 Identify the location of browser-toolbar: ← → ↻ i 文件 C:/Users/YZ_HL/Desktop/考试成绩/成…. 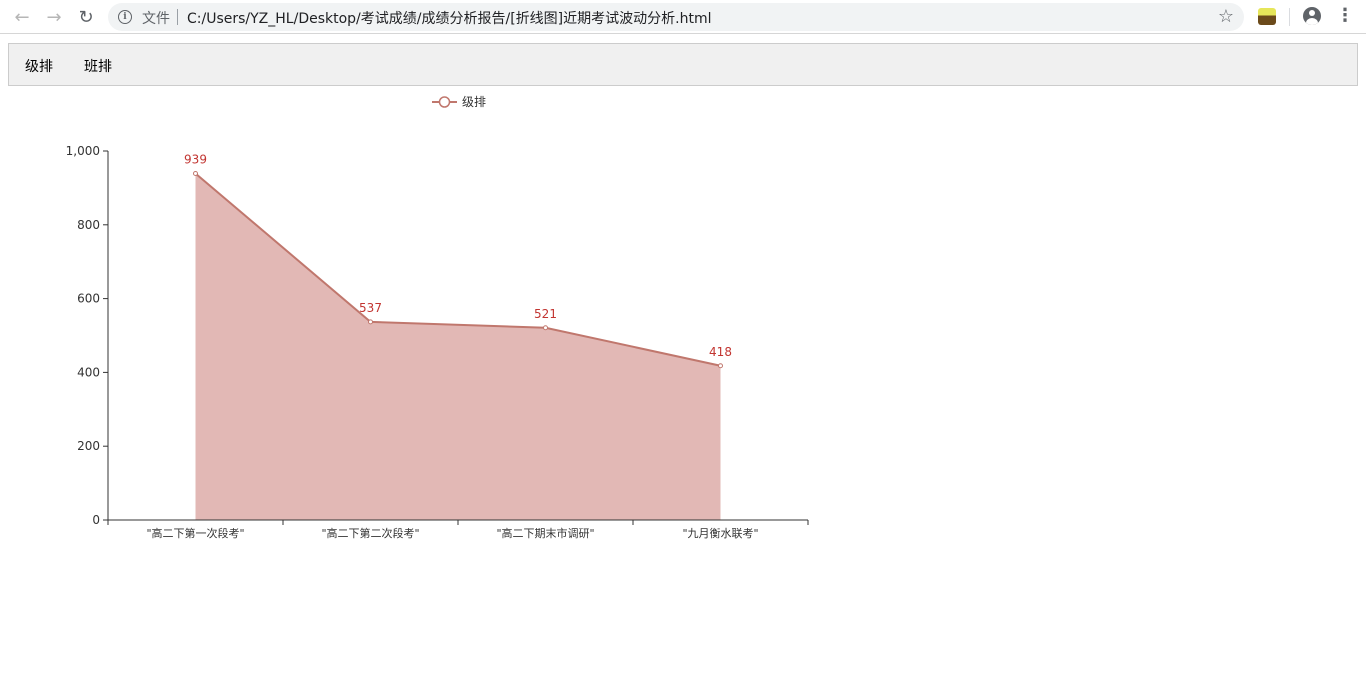
(683, 17).